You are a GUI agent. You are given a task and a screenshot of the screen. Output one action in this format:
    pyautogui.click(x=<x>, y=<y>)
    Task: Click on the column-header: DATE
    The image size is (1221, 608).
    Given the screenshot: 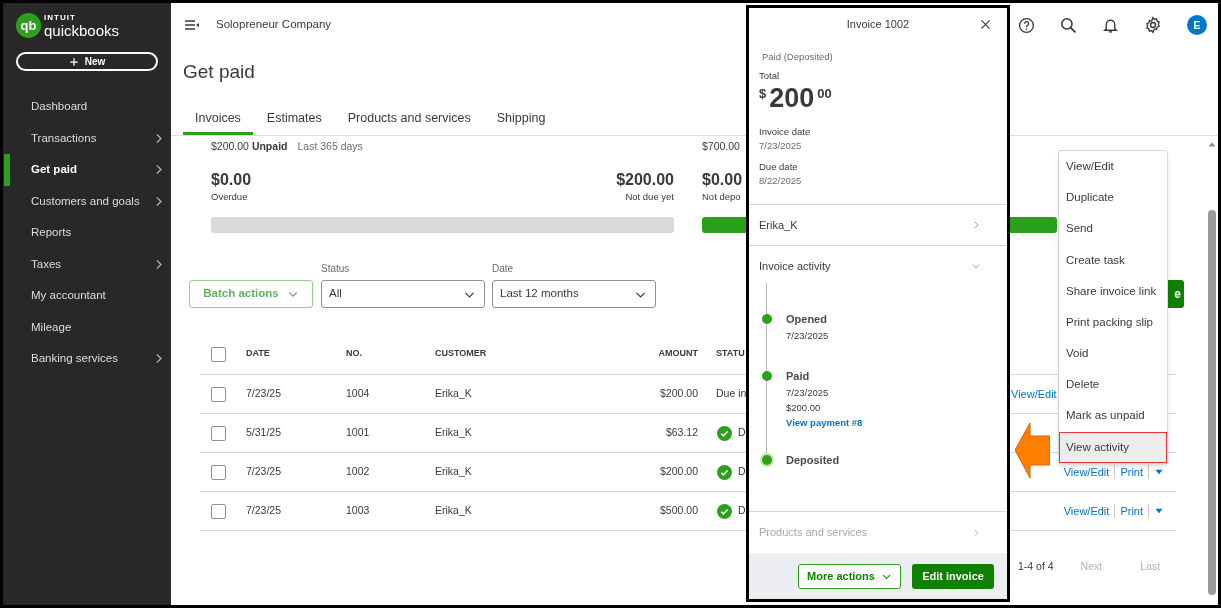 What is the action you would take?
    pyautogui.click(x=258, y=354)
    